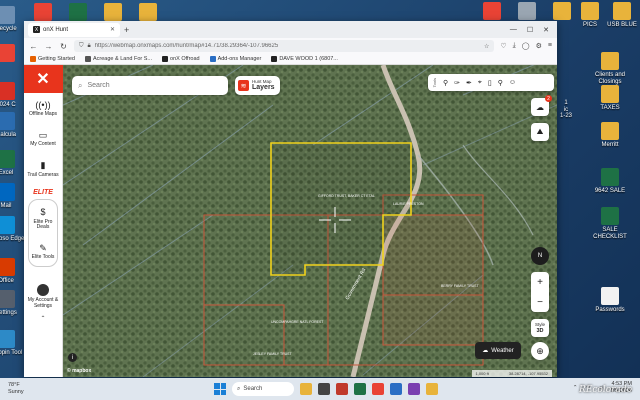 This screenshot has width=640, height=400. I want to click on tool-icon: ✑, so click(457, 83).